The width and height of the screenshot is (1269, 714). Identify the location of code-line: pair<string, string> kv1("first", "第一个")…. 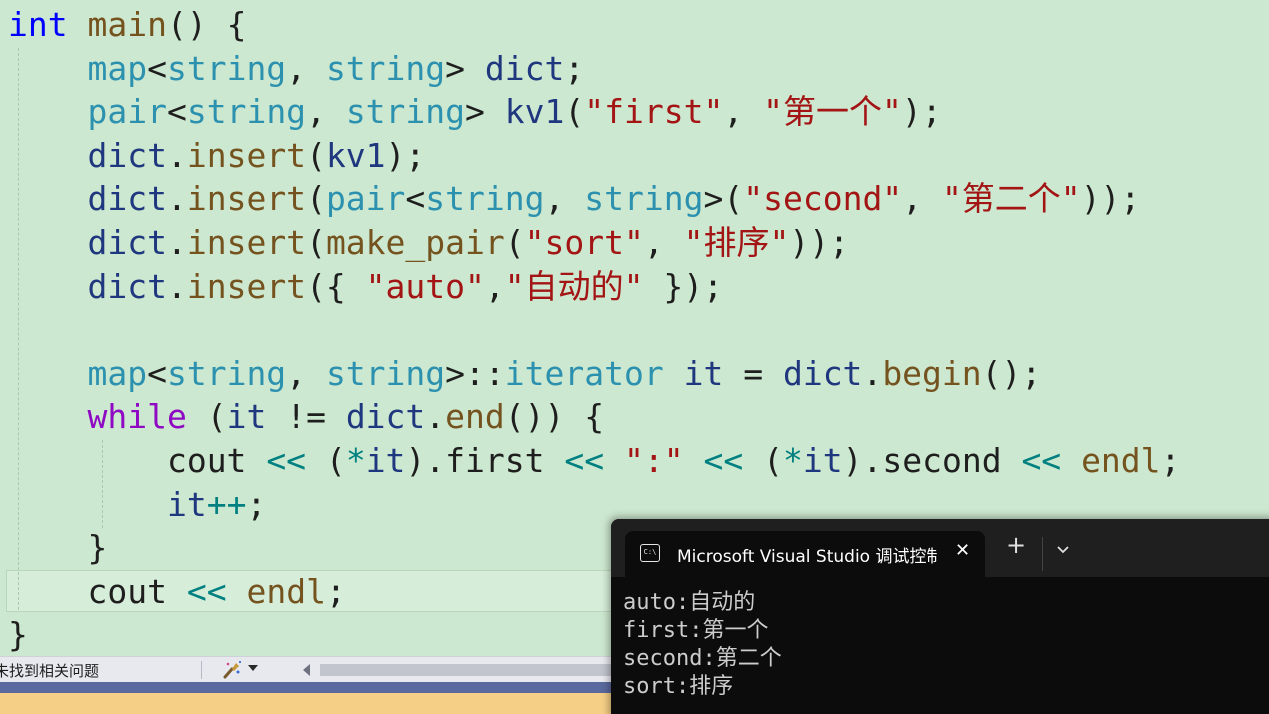
(475, 112).